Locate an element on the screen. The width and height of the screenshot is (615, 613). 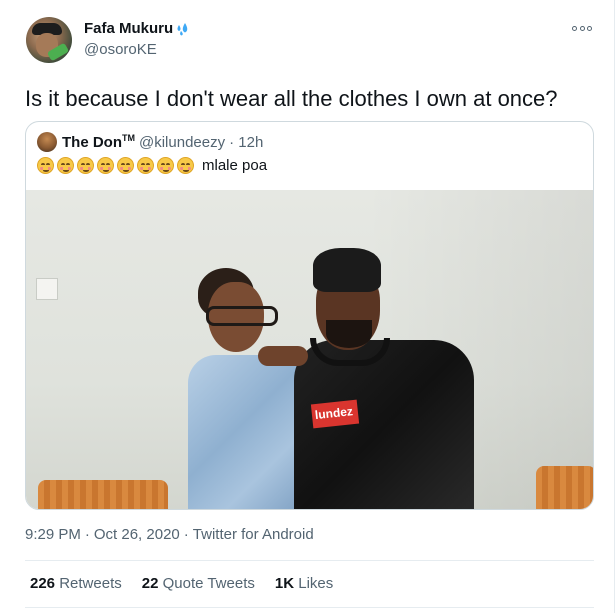
author-handle: @osoroKE is located at coordinates (120, 49).